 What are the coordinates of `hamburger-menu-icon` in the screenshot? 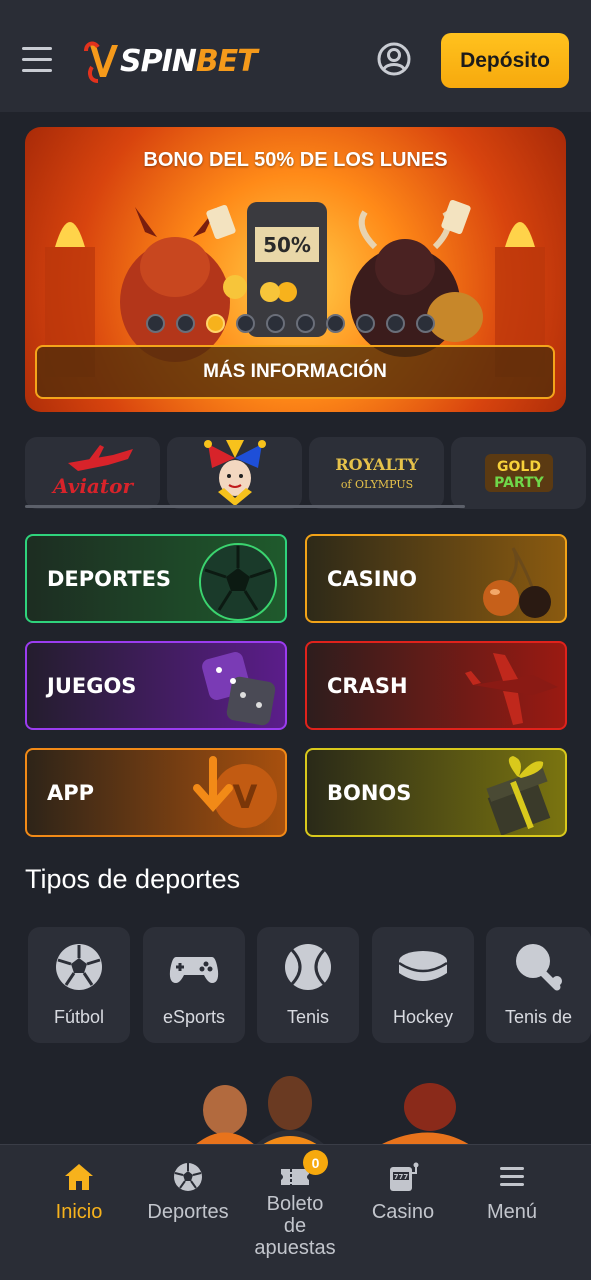 It's located at (37, 60).